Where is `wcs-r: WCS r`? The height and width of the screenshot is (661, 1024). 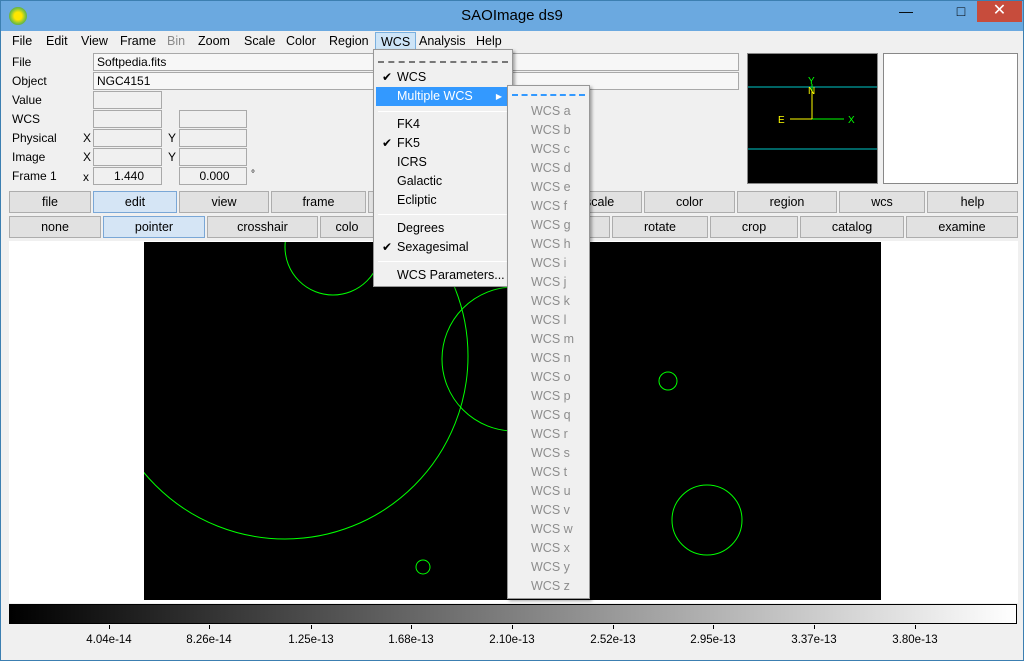
wcs-r: WCS r is located at coordinates (548, 434).